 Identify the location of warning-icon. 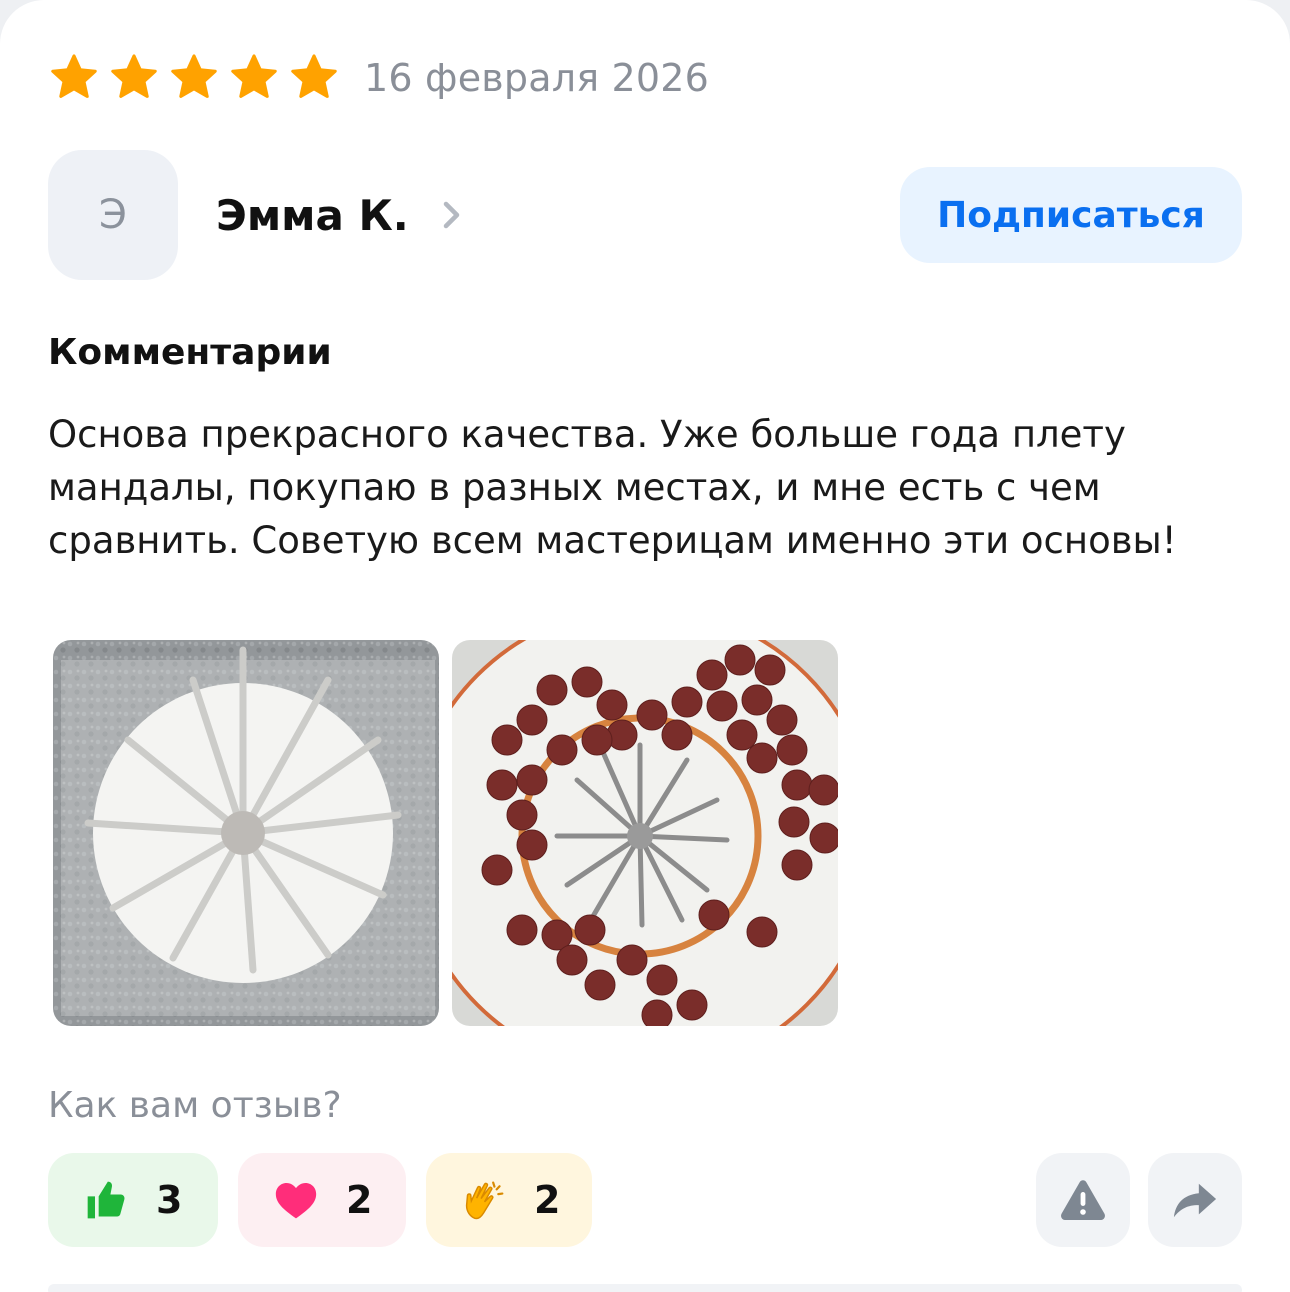
(1083, 1200).